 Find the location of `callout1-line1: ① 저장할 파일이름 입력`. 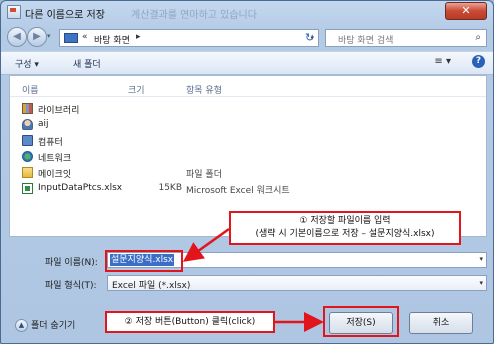

callout1-line1: ① 저장할 파일이름 입력 is located at coordinates (345, 221).